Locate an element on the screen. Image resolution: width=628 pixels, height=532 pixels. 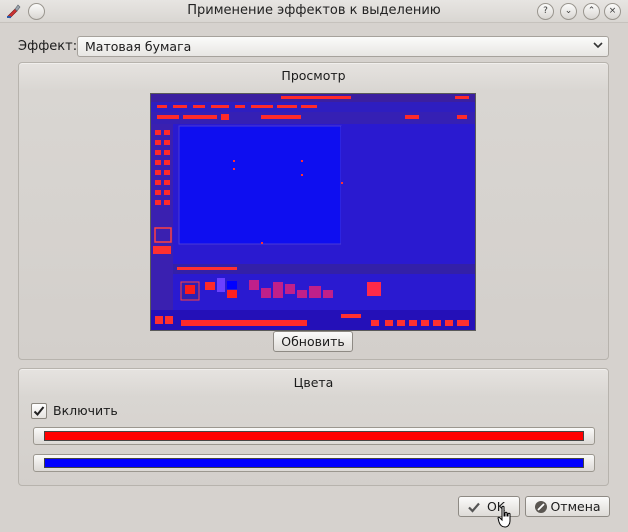
color2-swatch is located at coordinates (314, 463).